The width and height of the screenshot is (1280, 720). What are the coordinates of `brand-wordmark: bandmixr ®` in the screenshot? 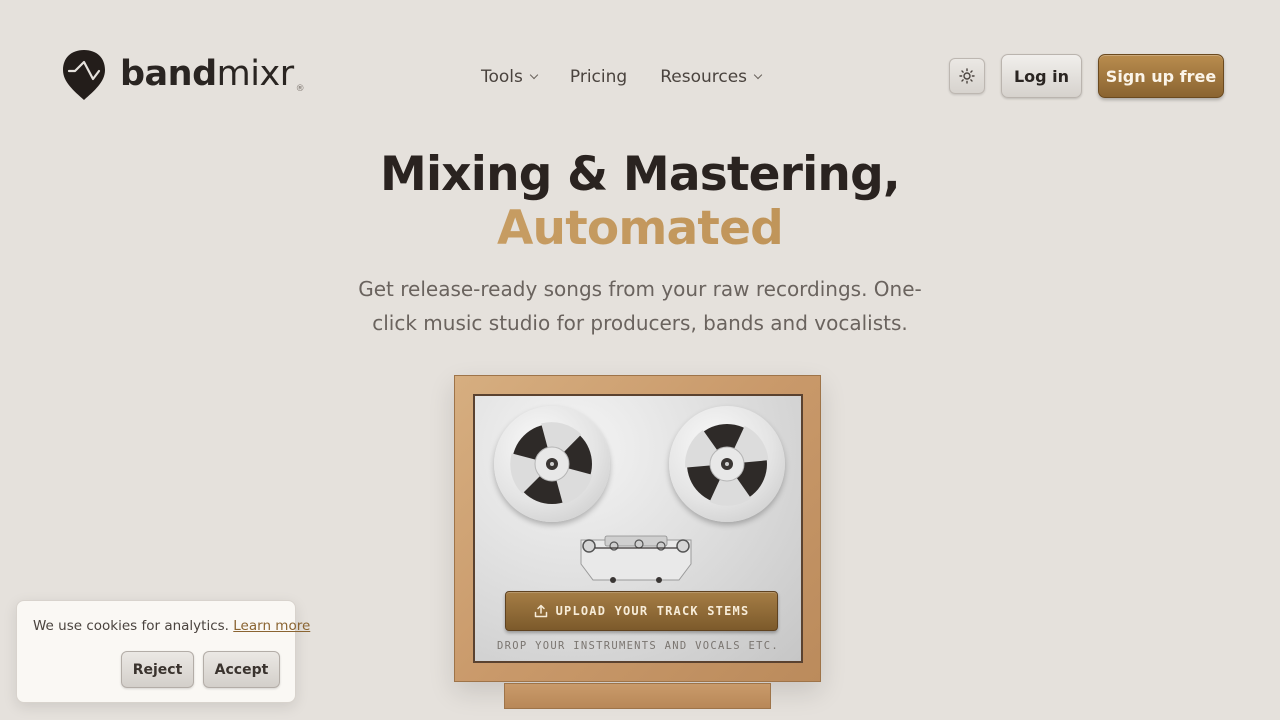 It's located at (212, 73).